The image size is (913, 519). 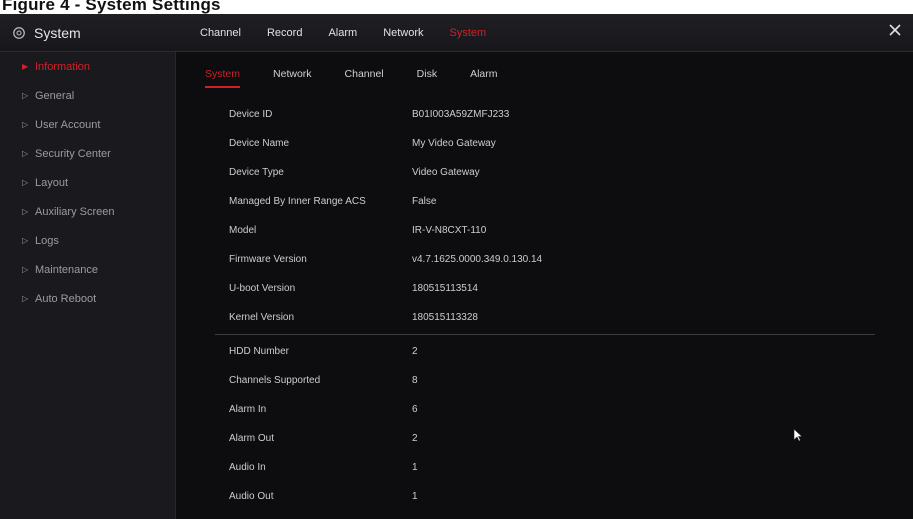 I want to click on sidebar-item-label: Security Center, so click(x=73, y=153).